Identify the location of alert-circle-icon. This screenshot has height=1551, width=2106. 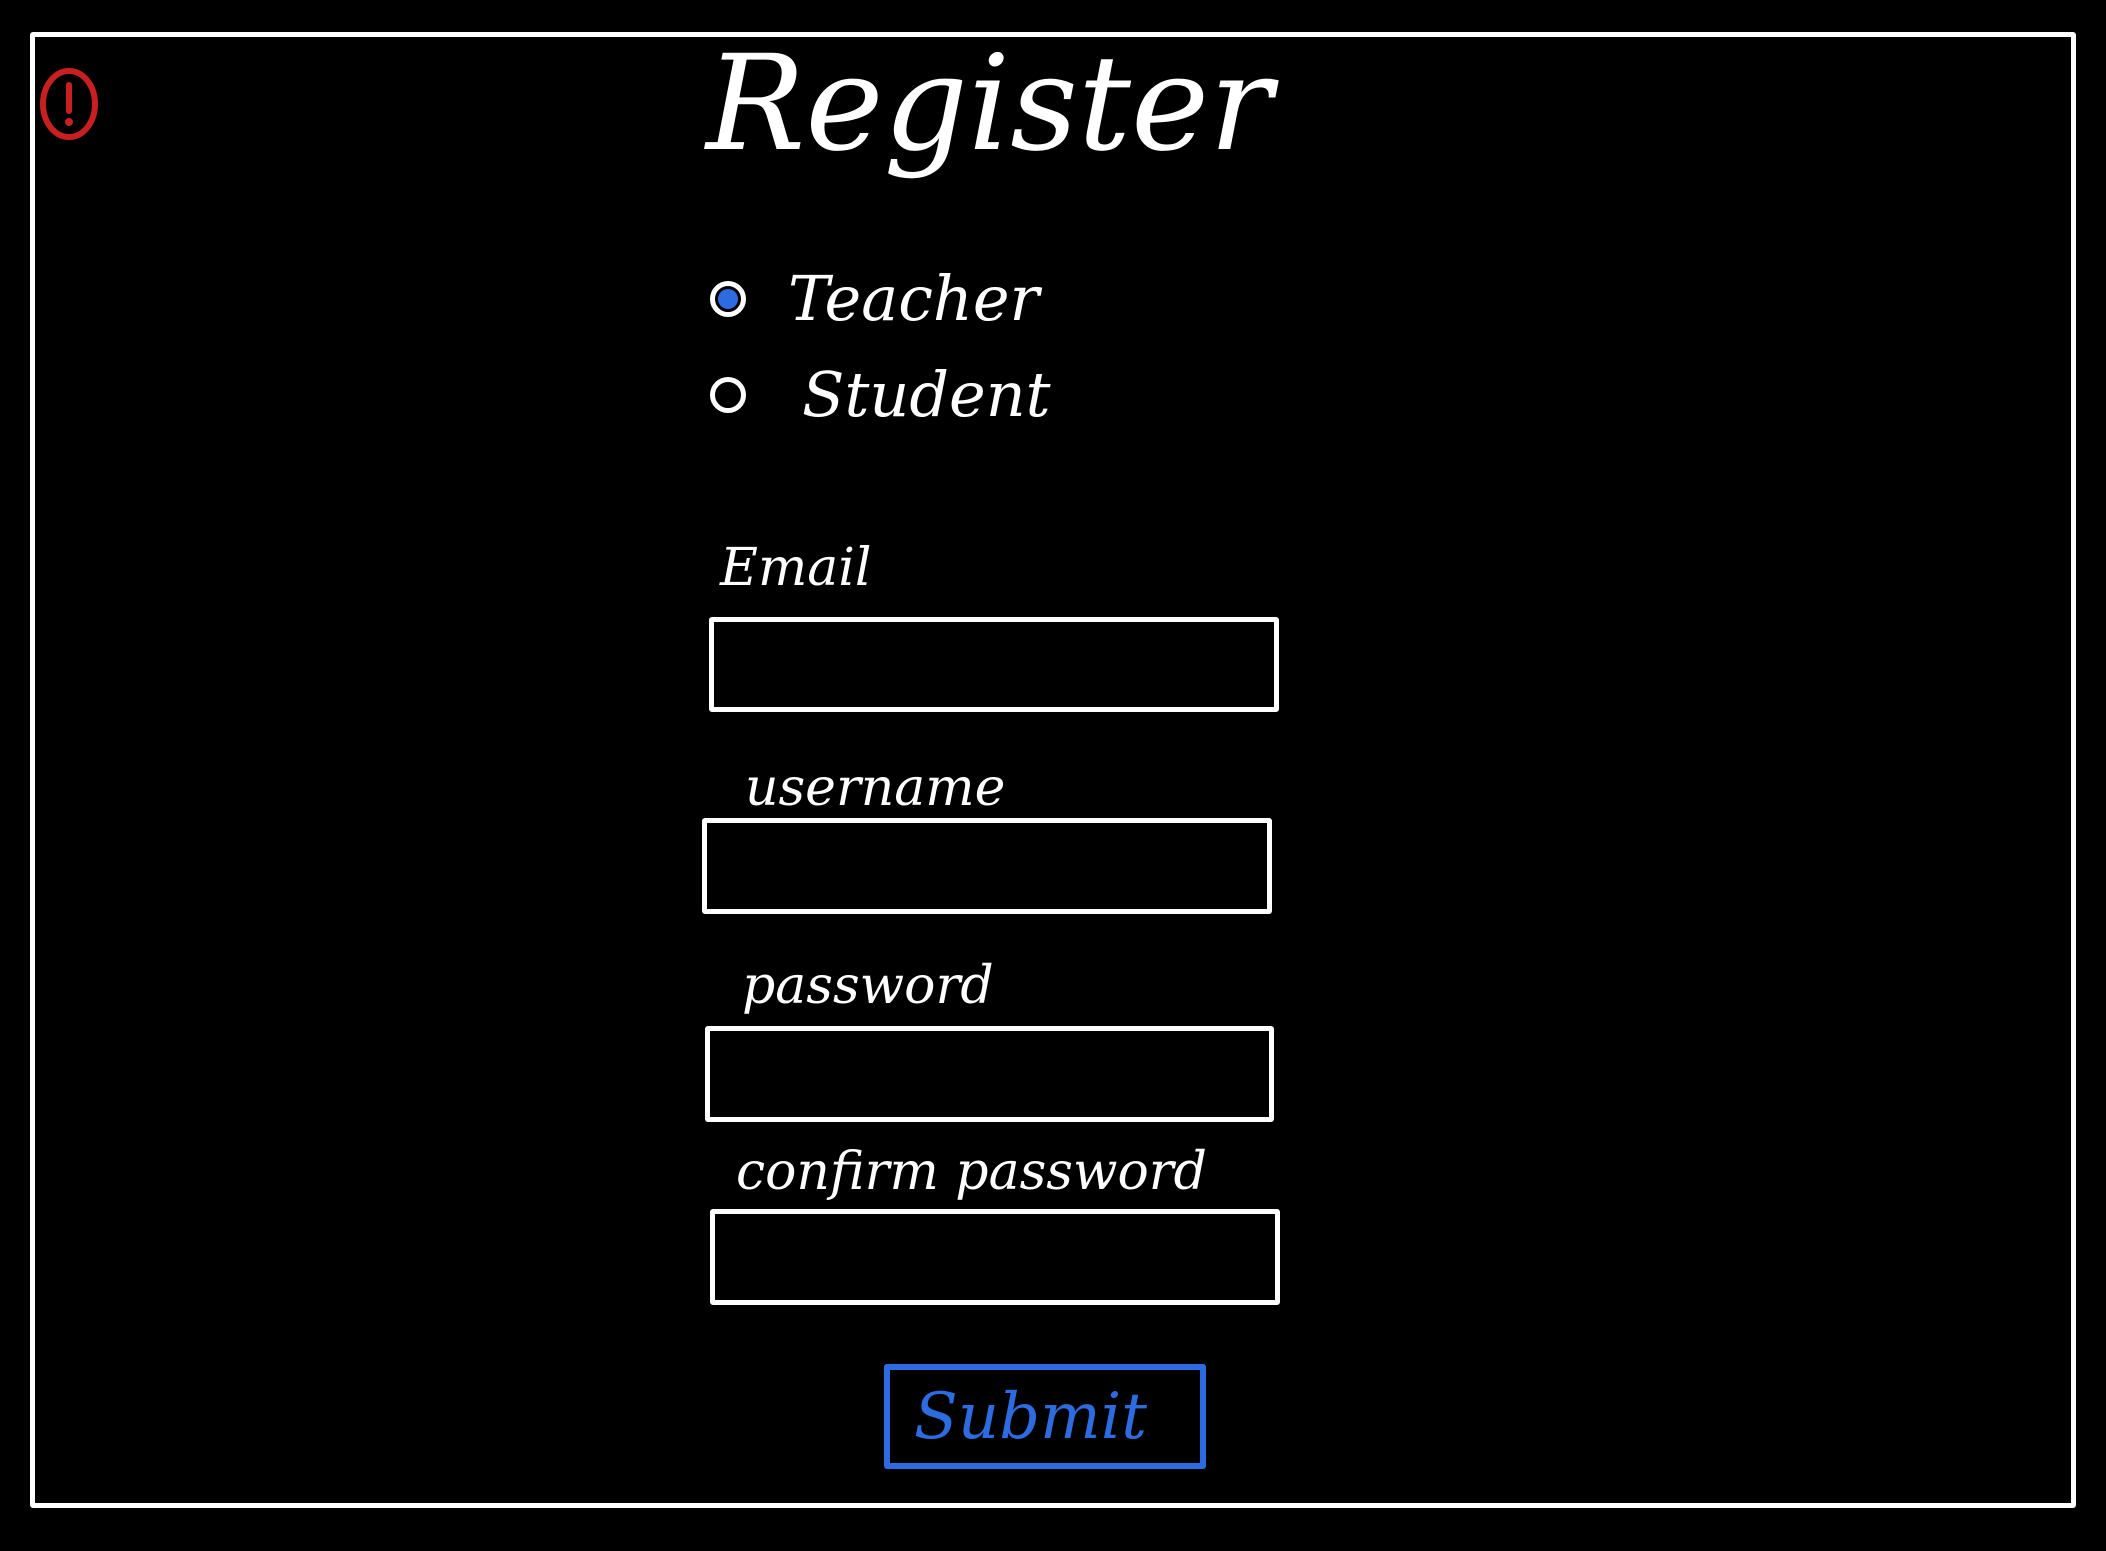
(70, 104).